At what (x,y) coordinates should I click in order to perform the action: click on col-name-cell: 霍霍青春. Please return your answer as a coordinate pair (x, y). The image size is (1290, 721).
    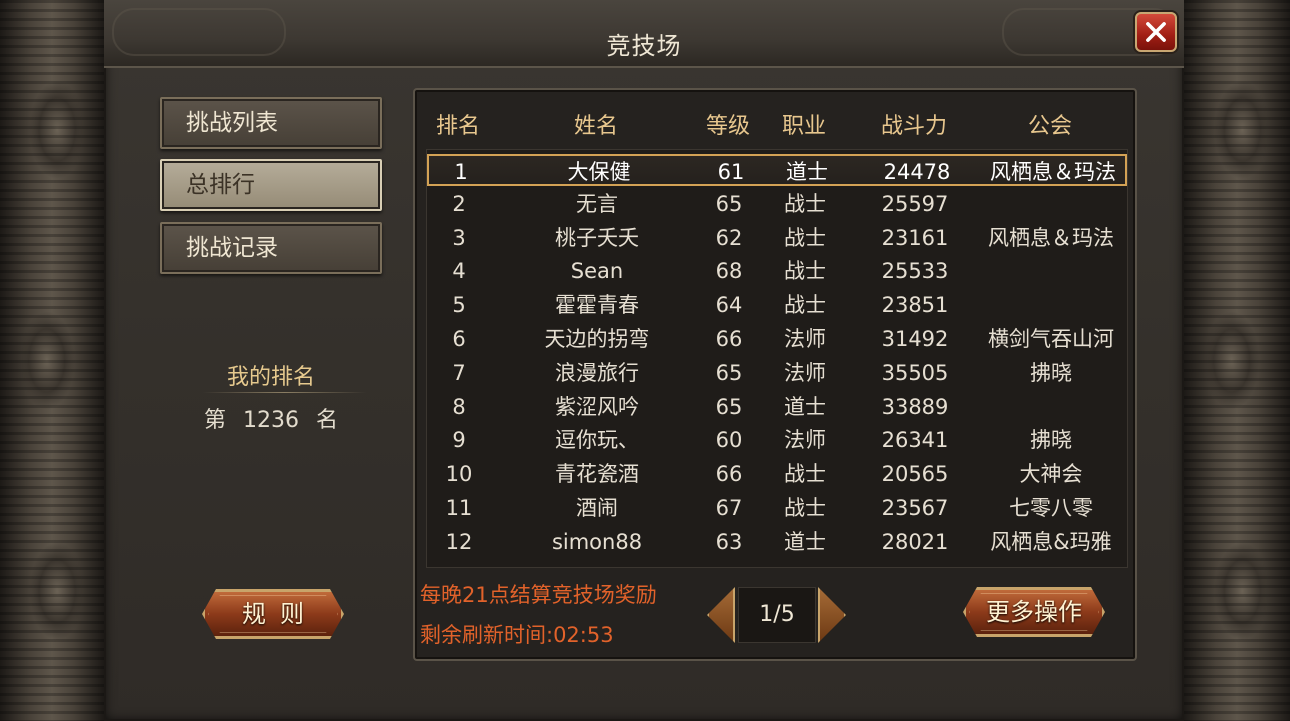
    Looking at the image, I should click on (597, 305).